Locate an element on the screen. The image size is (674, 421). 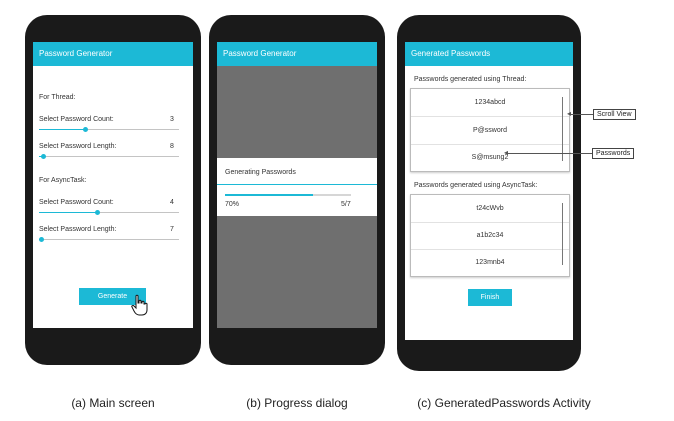
async-length-slider is located at coordinates (109, 240).